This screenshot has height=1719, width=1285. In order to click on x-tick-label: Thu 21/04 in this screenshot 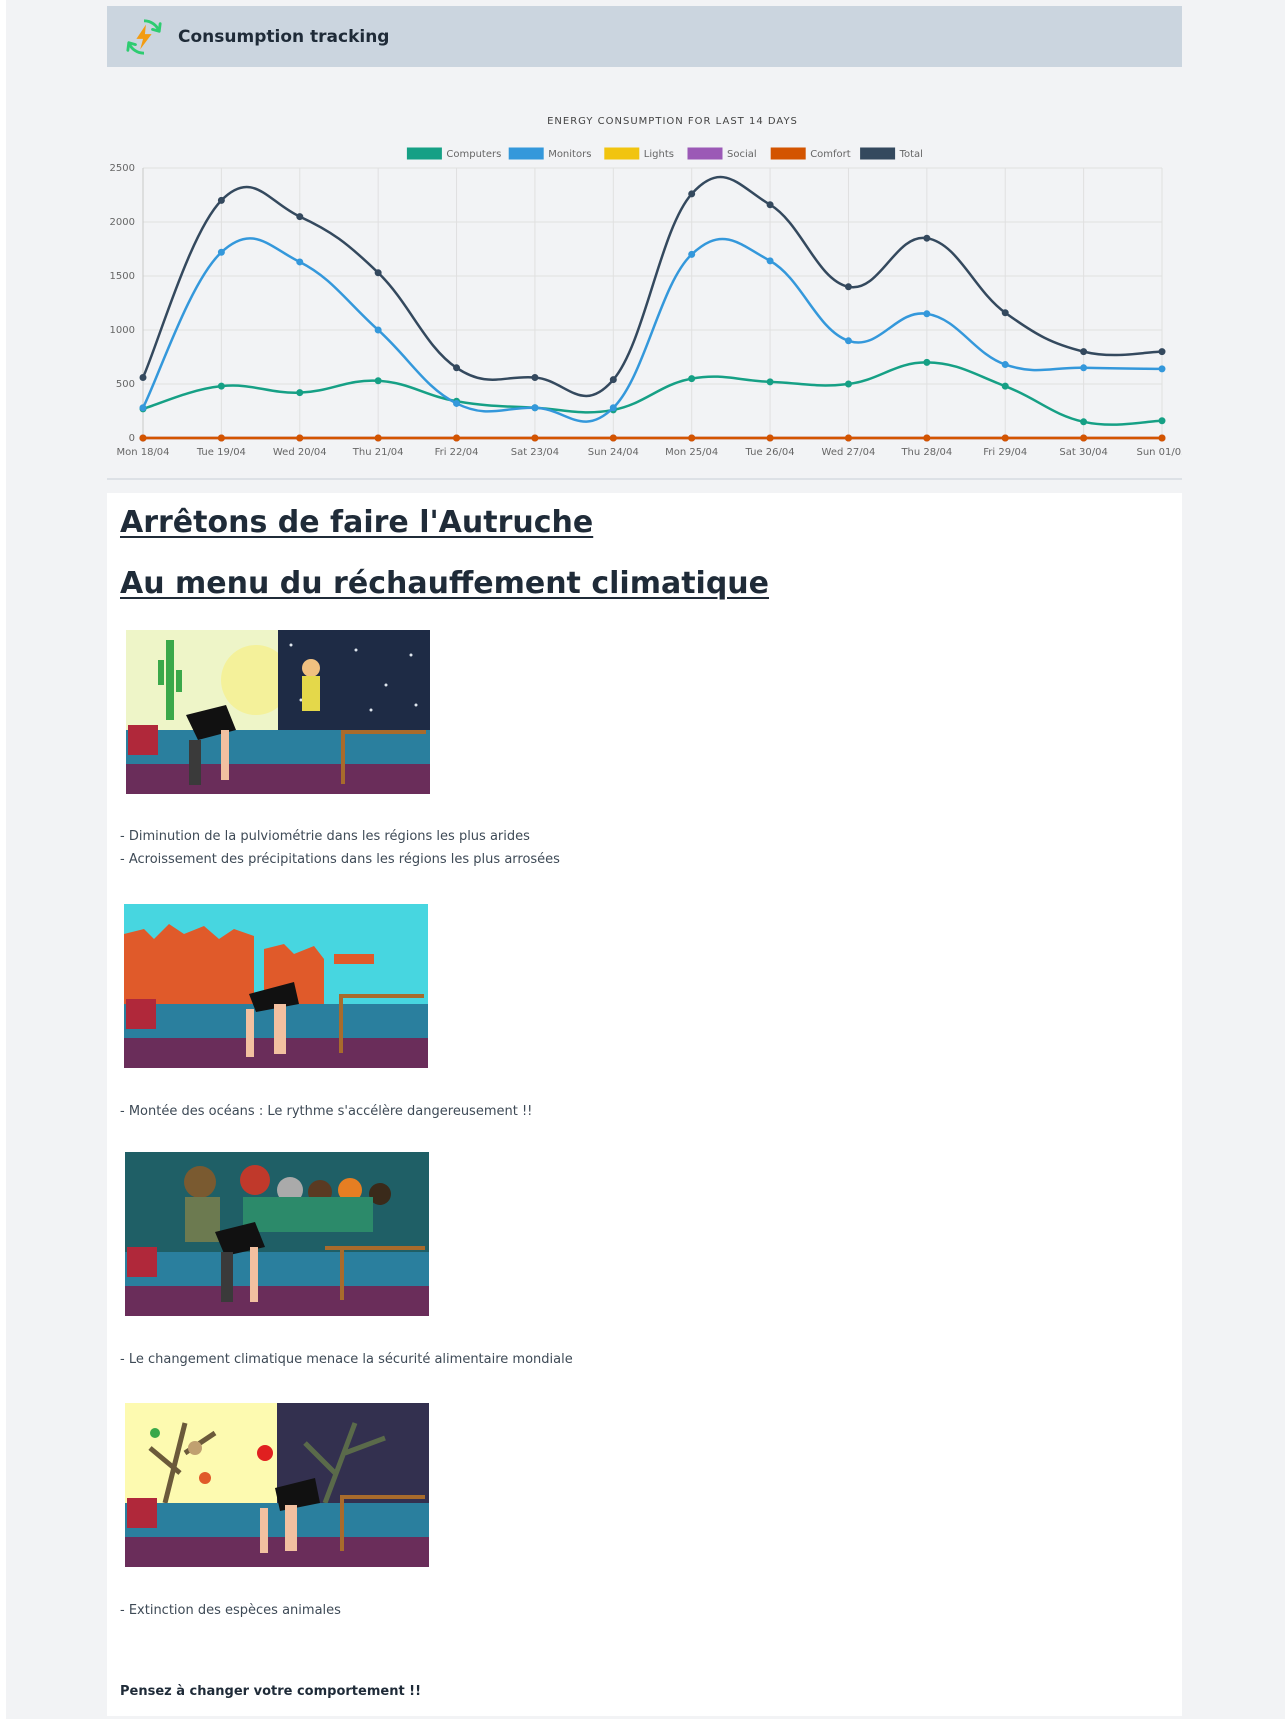, I will do `click(378, 452)`.